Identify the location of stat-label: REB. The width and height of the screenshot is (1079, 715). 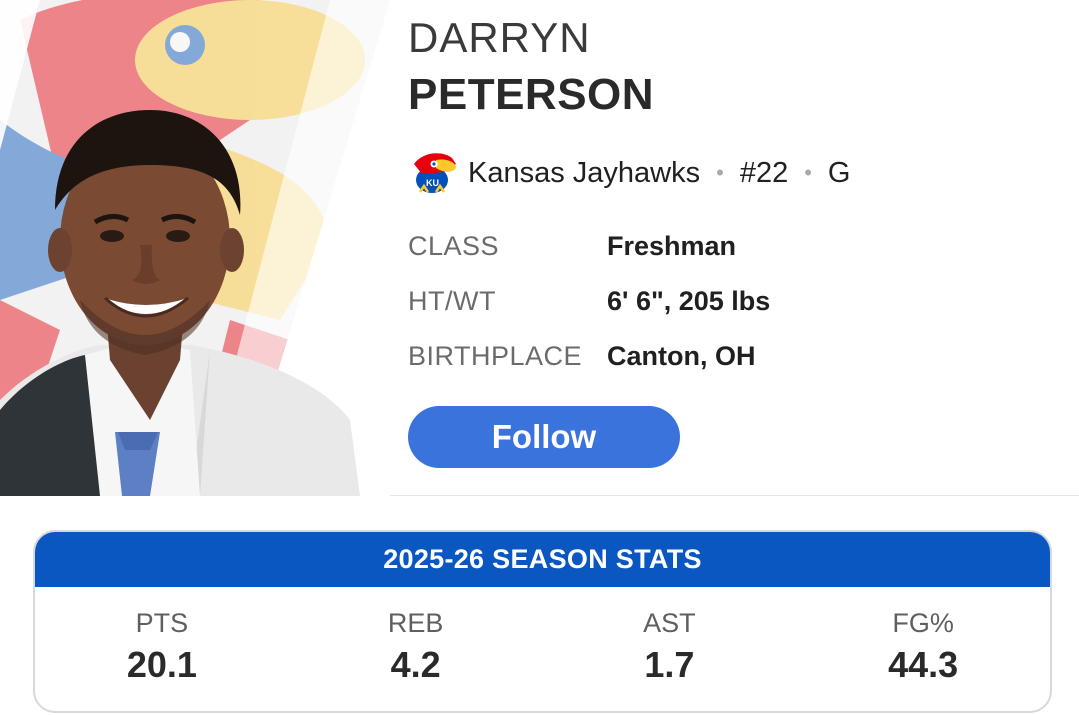
(415, 623).